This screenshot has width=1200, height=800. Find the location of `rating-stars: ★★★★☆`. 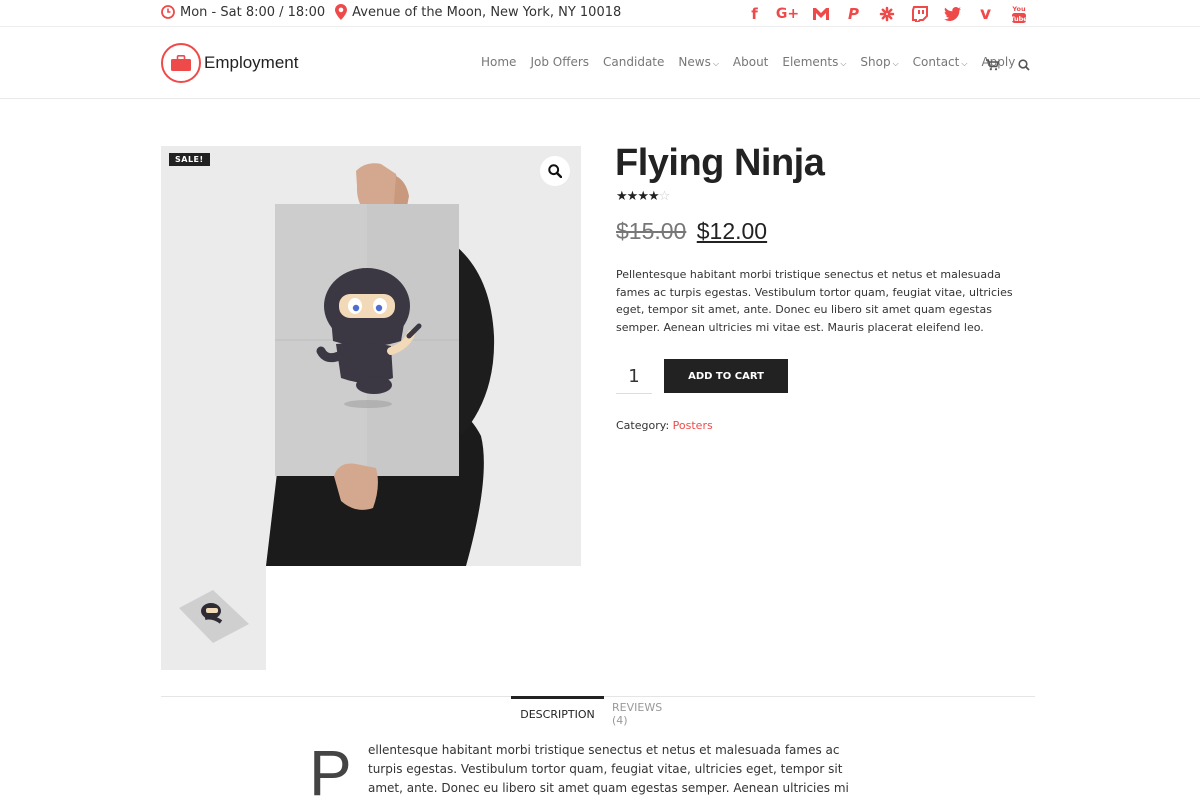

rating-stars: ★★★★☆ is located at coordinates (643, 196).